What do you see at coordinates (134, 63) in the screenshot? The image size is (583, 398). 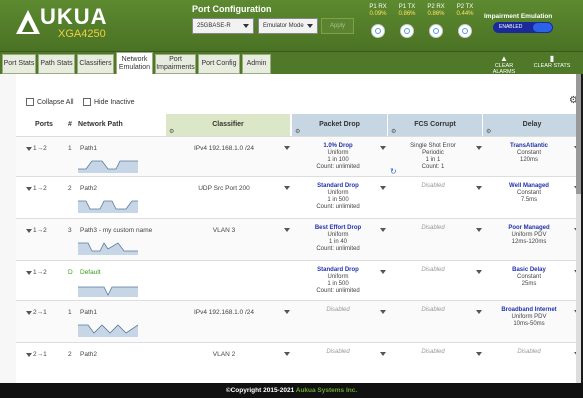 I see `tab-network-emulation: Network Emulation` at bounding box center [134, 63].